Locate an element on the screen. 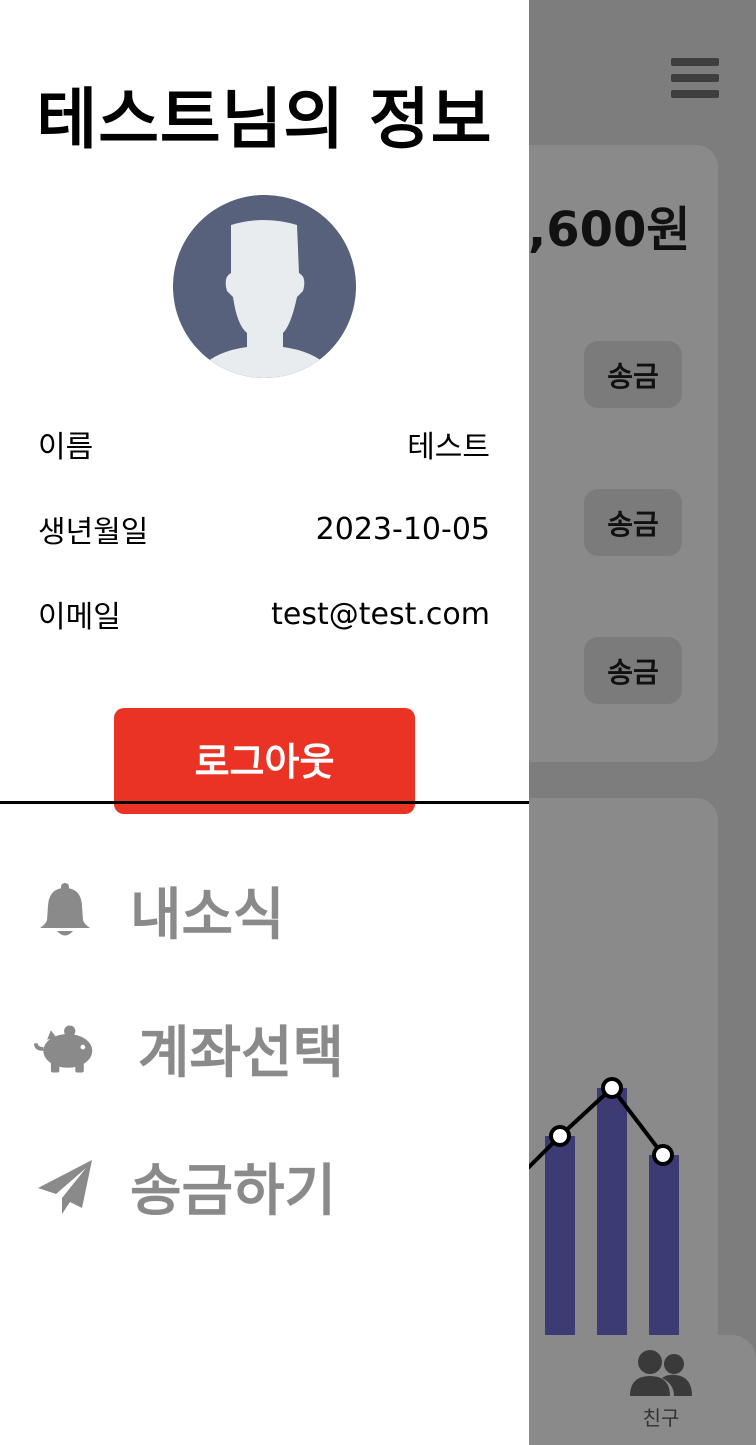  avatar is located at coordinates (264, 286).